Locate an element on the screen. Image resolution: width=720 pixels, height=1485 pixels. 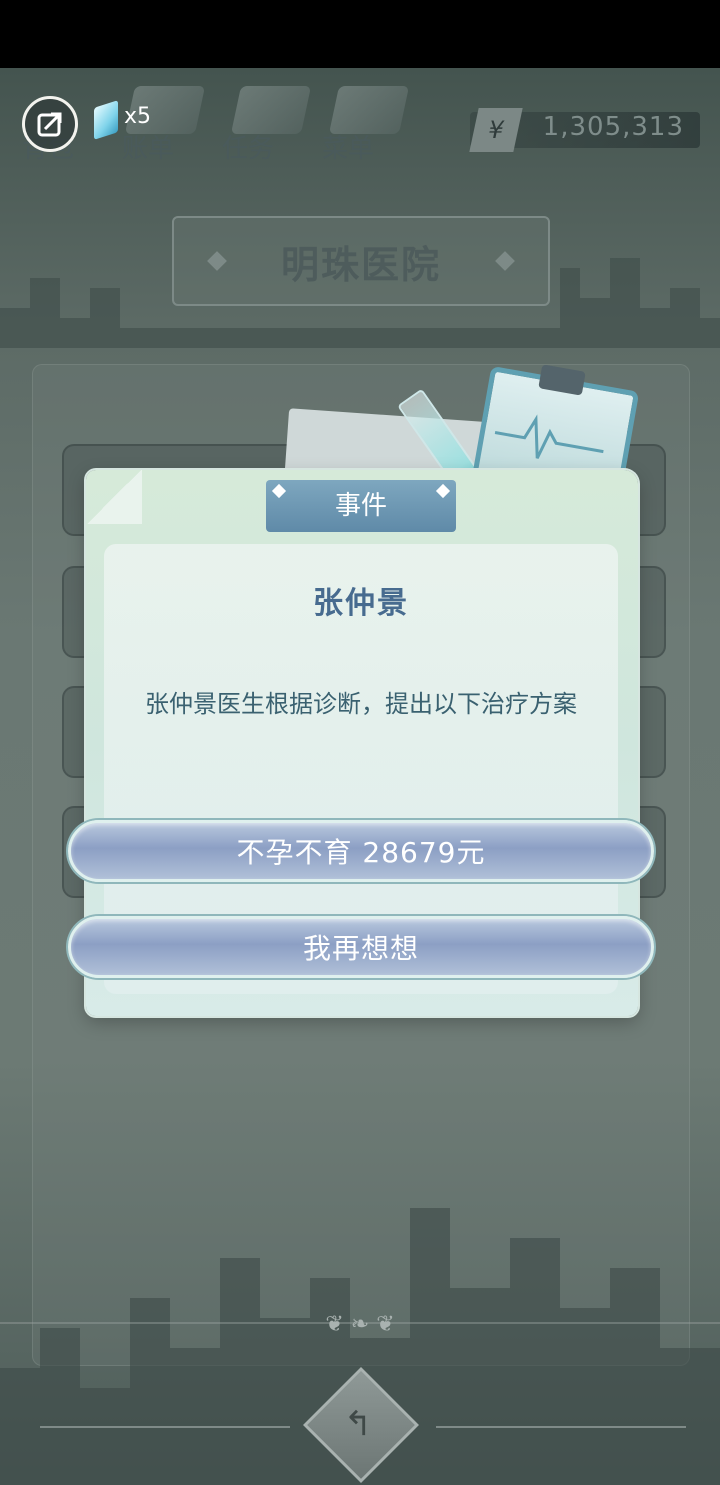
location-title: 明珠医院 is located at coordinates (360, 264).